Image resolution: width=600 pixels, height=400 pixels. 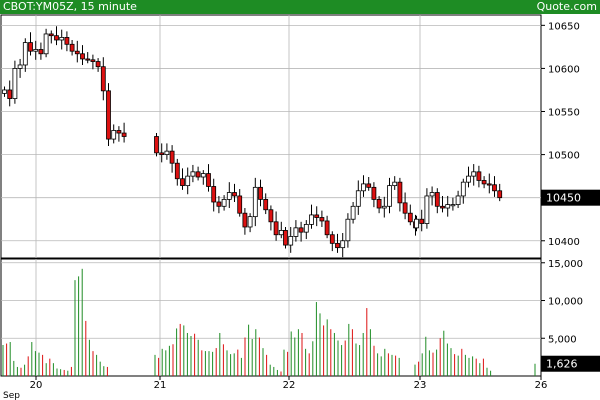 What do you see at coordinates (420, 385) in the screenshot?
I see `x-tick-label: 23` at bounding box center [420, 385].